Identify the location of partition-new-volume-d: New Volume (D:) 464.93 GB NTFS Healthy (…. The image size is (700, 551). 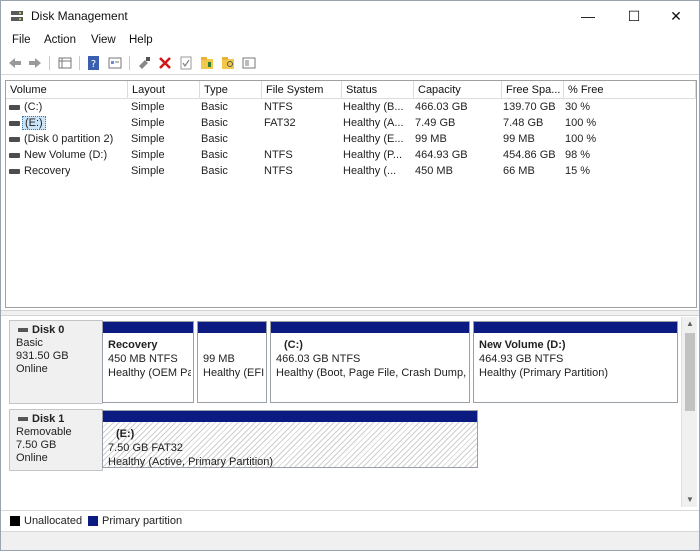
(575, 362).